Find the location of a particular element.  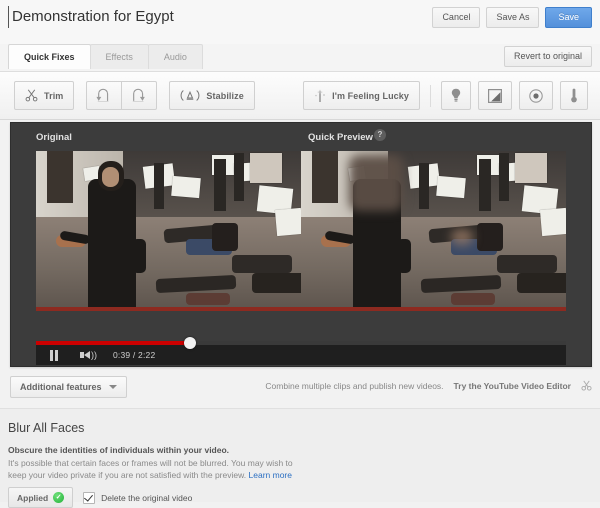

rotate-left-icon is located at coordinates (104, 95).